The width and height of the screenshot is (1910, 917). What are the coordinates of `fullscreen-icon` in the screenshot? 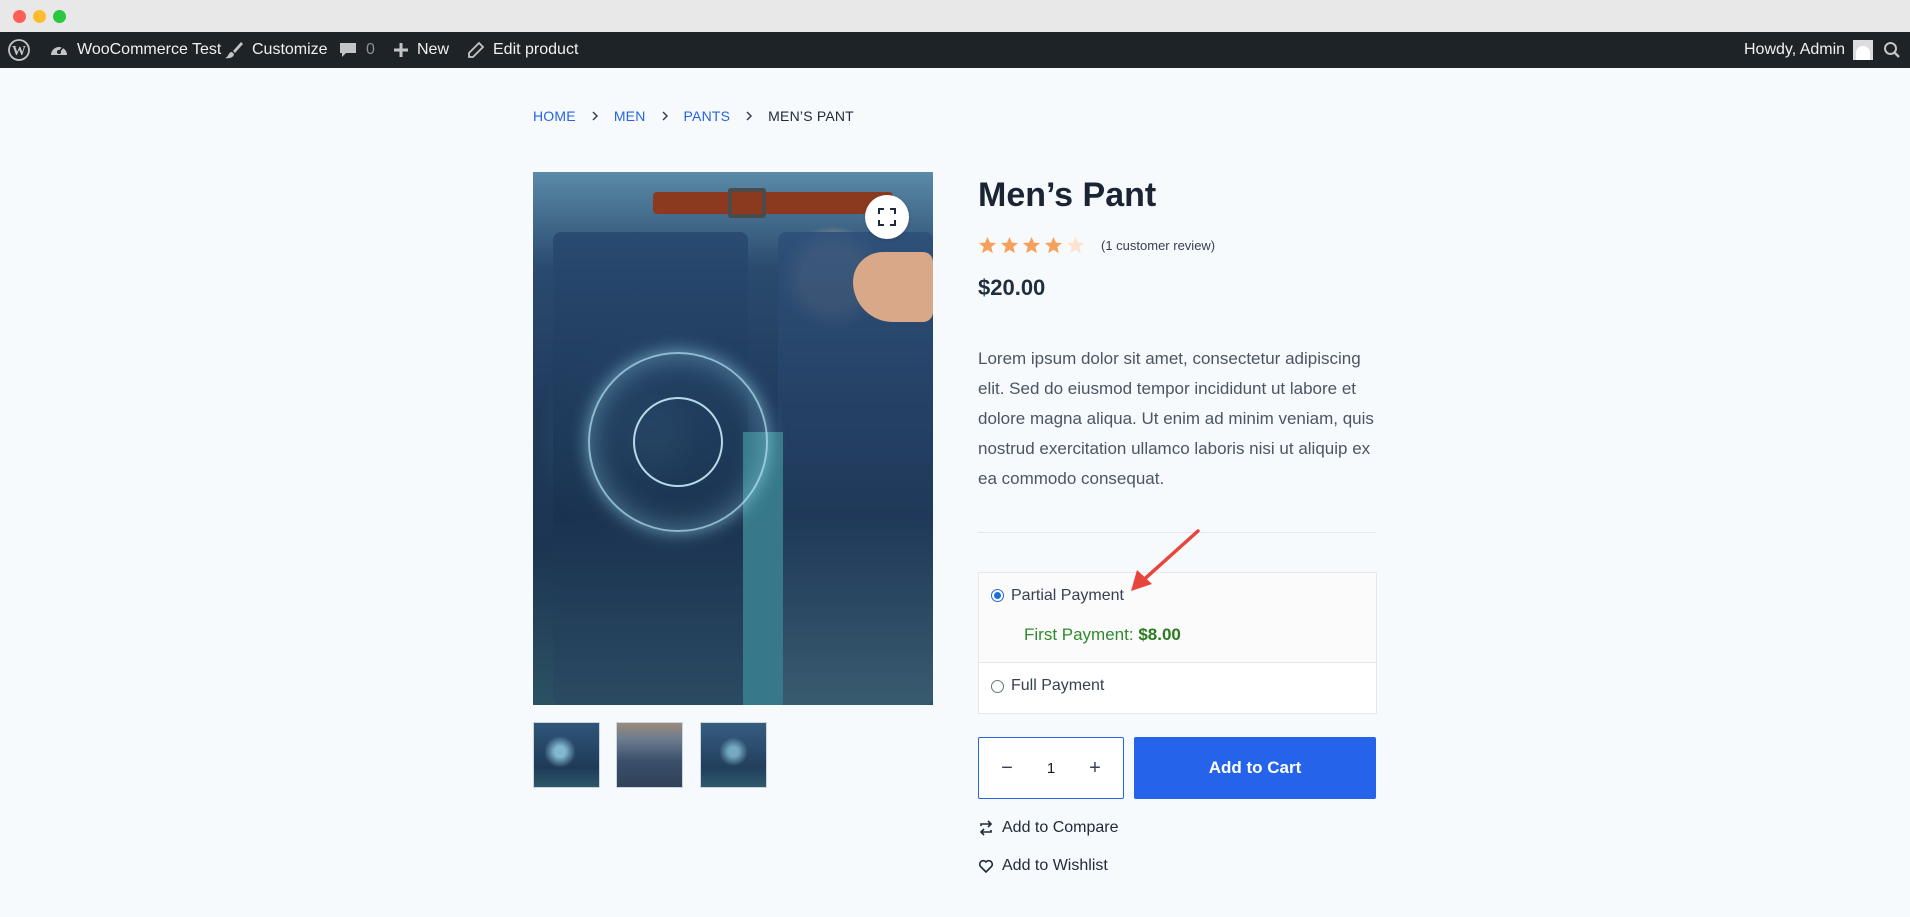 It's located at (887, 217).